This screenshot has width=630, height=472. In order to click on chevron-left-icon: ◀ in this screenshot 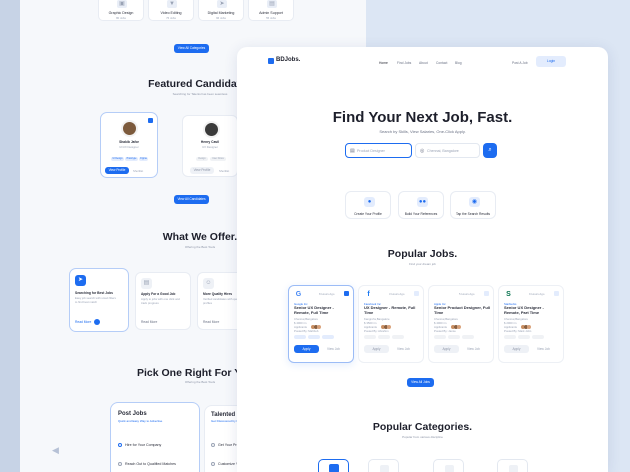, I will do `click(55, 450)`.